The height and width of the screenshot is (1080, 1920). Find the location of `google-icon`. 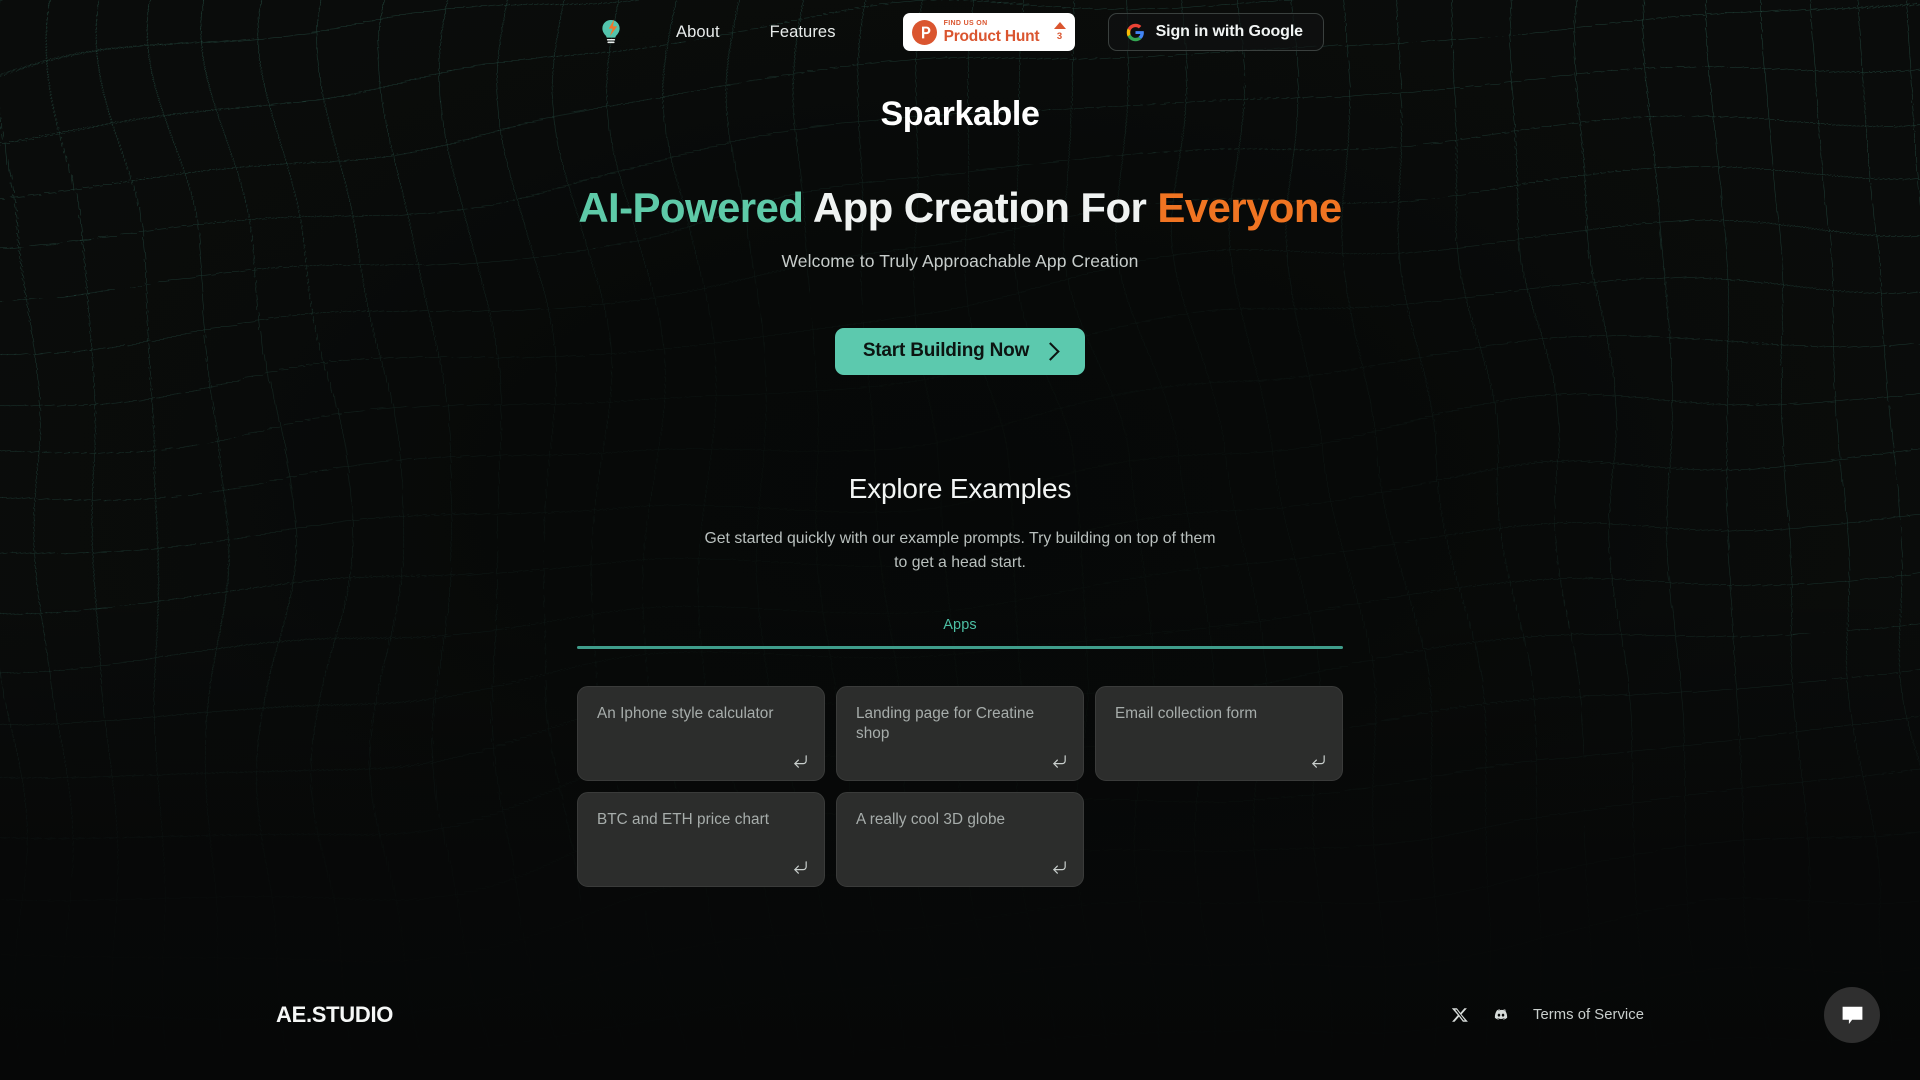

google-icon is located at coordinates (1135, 32).